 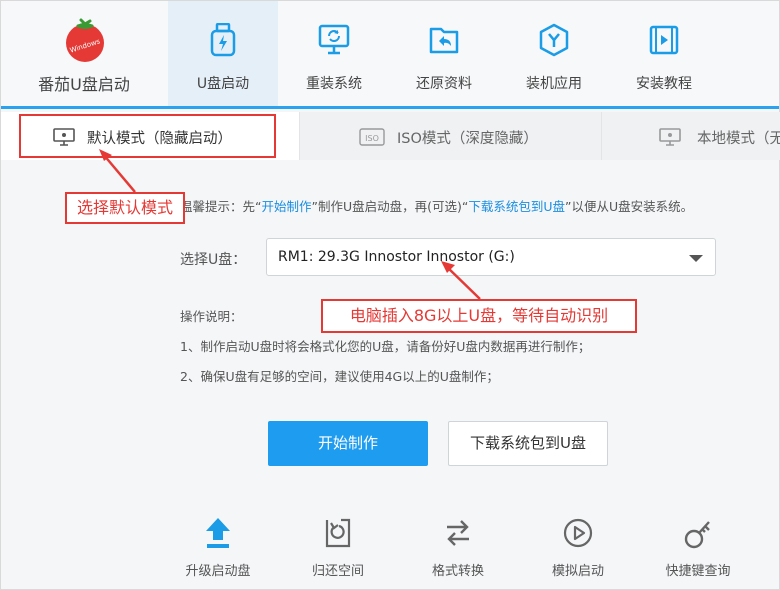 I want to click on nav-label: 还原资料, so click(x=444, y=84).